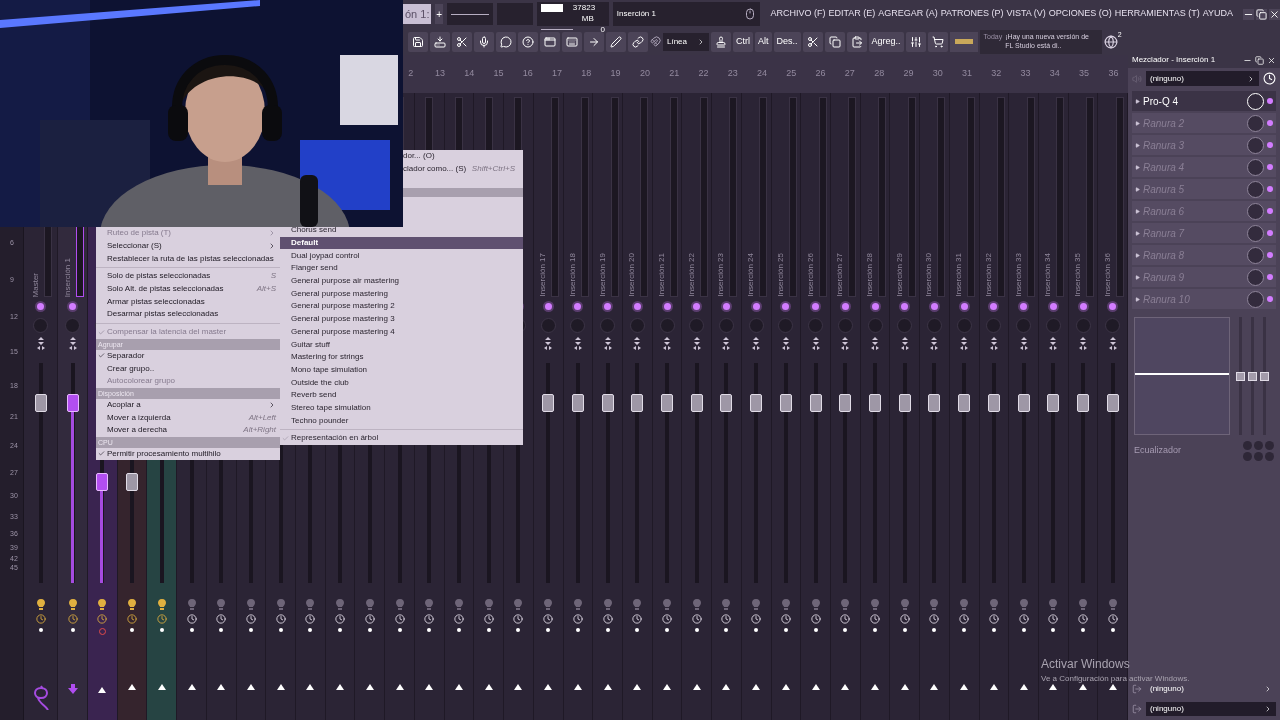 The height and width of the screenshot is (720, 1280). I want to click on activation-text: Ve a Configuración para activar Windows., so click(1115, 679).